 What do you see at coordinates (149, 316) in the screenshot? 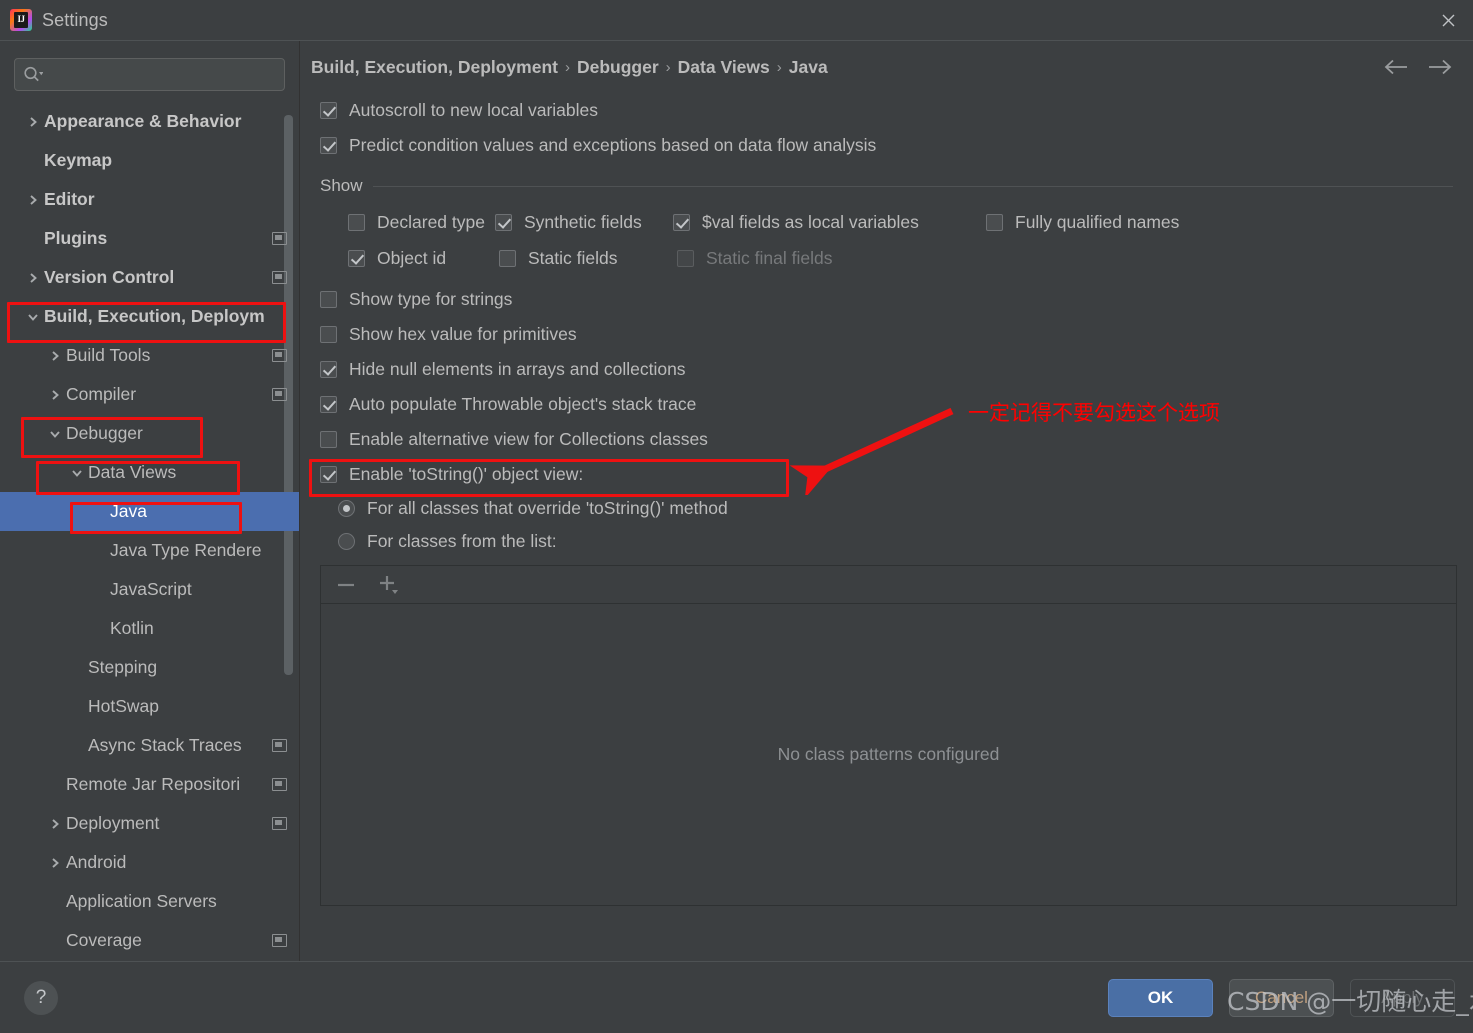
I see `sidebar-item-build-execution-deploym: Build, Execution, Deploym` at bounding box center [149, 316].